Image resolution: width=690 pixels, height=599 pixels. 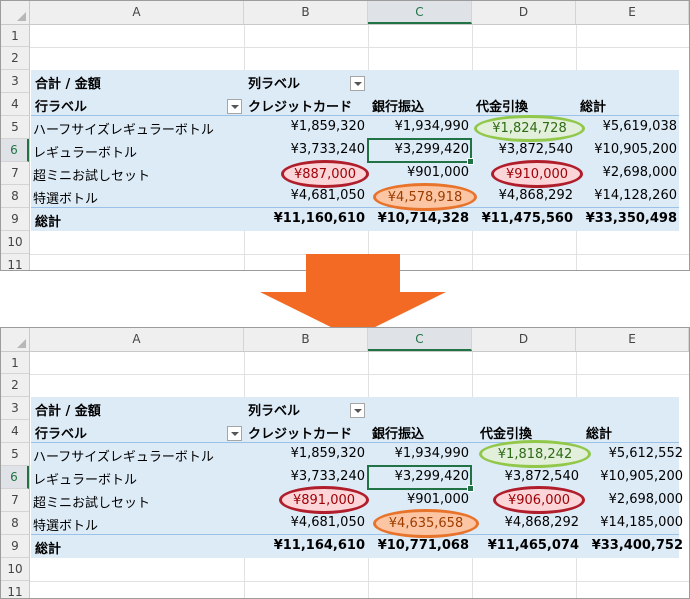 I want to click on row-header-bar: 1 2 3 4 5 6 7 8 9 10 11, so click(x=15, y=475).